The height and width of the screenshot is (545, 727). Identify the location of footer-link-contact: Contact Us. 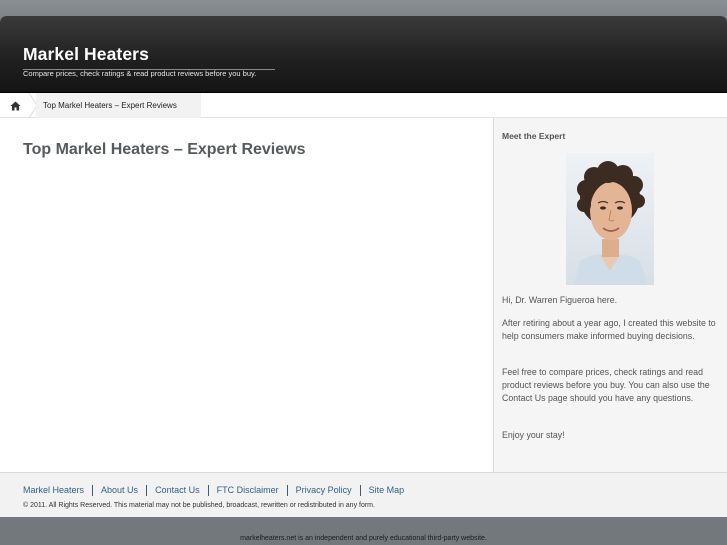
(177, 490).